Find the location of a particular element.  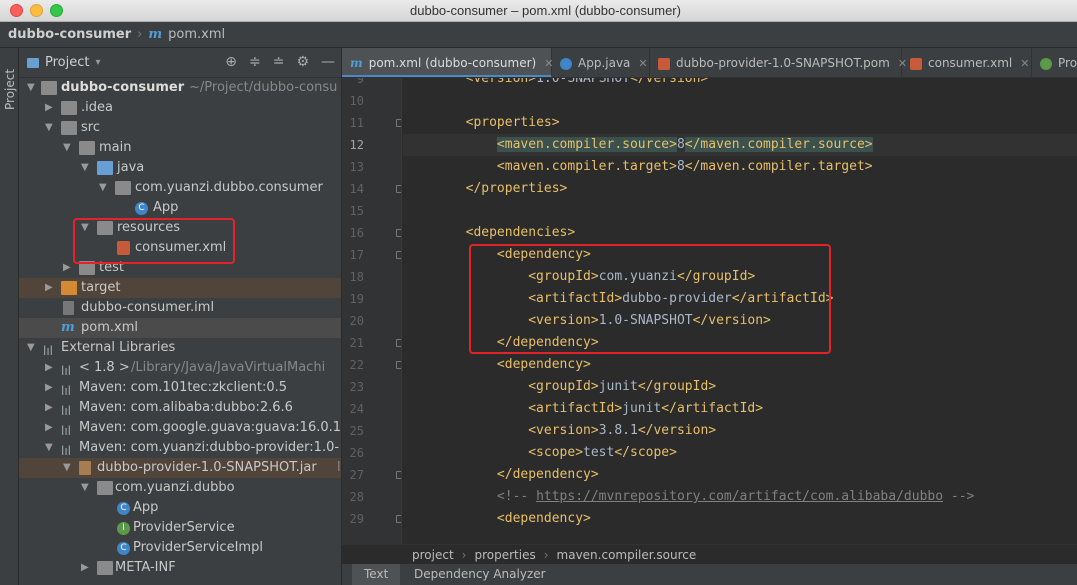

chevron-down-icon: ▾ is located at coordinates (97, 62).